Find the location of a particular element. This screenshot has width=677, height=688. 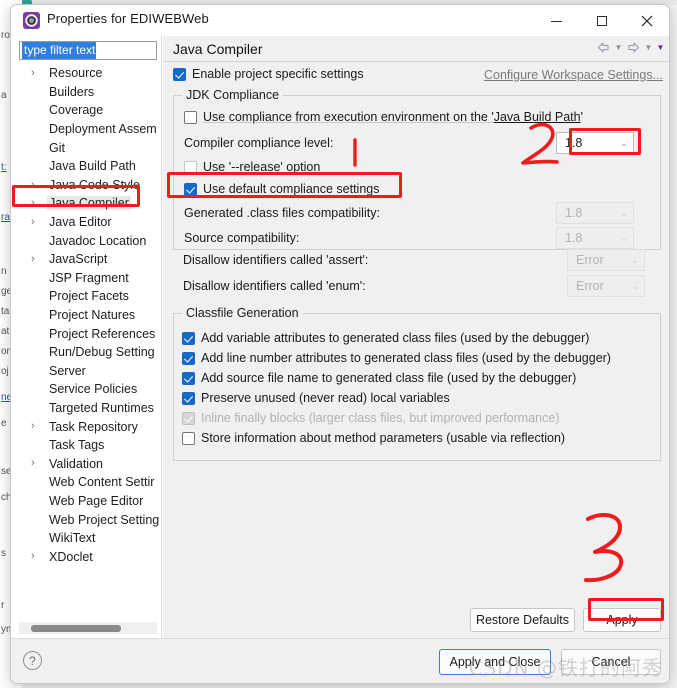

tree-item-label: Java Build Path is located at coordinates (92, 166).